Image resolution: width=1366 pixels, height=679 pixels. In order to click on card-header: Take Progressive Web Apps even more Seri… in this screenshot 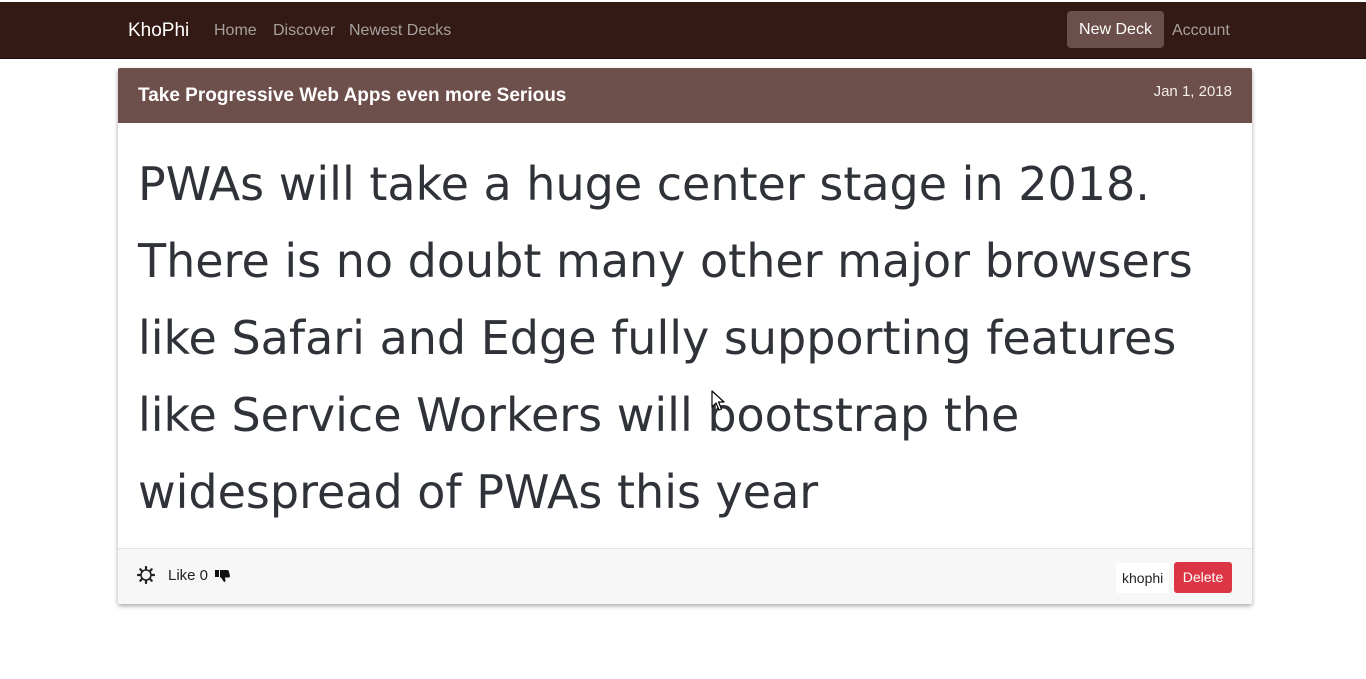, I will do `click(685, 95)`.